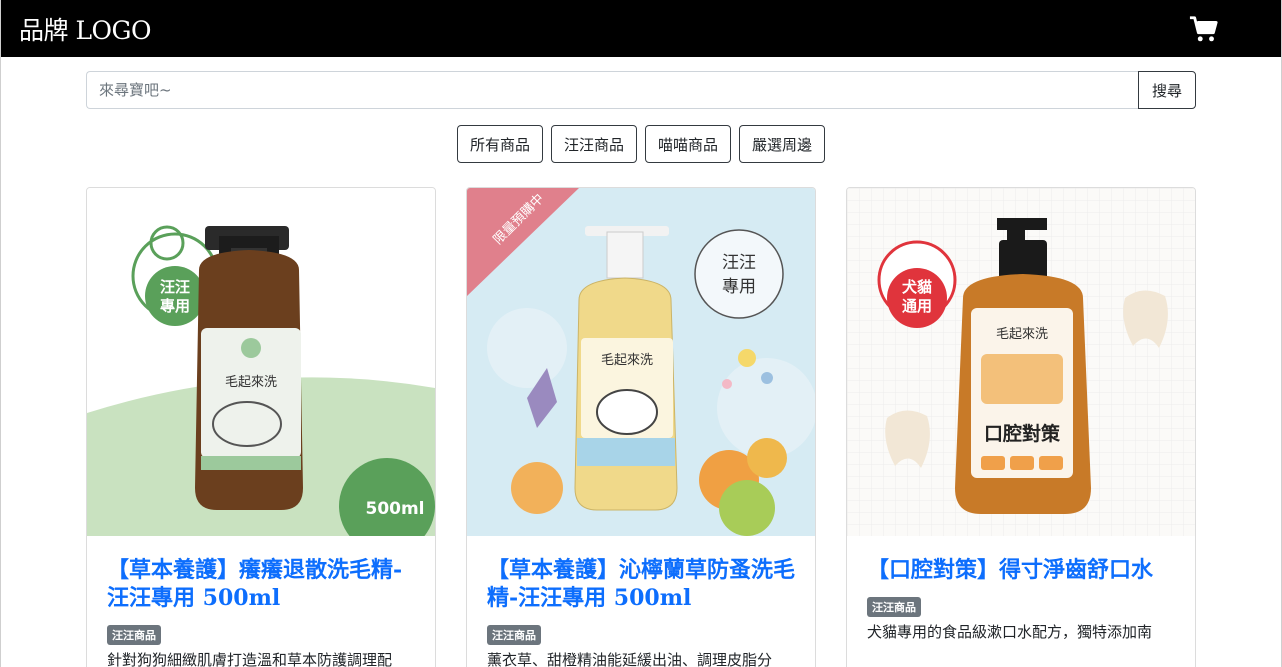 This screenshot has height=667, width=1282. What do you see at coordinates (917, 306) in the screenshot?
I see `svg-text: 通用` at bounding box center [917, 306].